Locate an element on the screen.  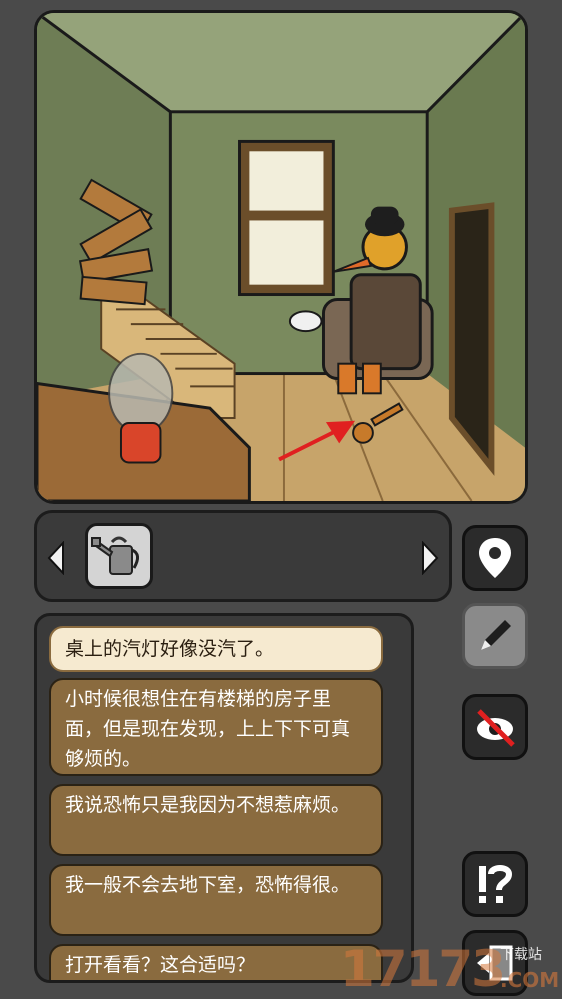
hint-button is located at coordinates (495, 884).